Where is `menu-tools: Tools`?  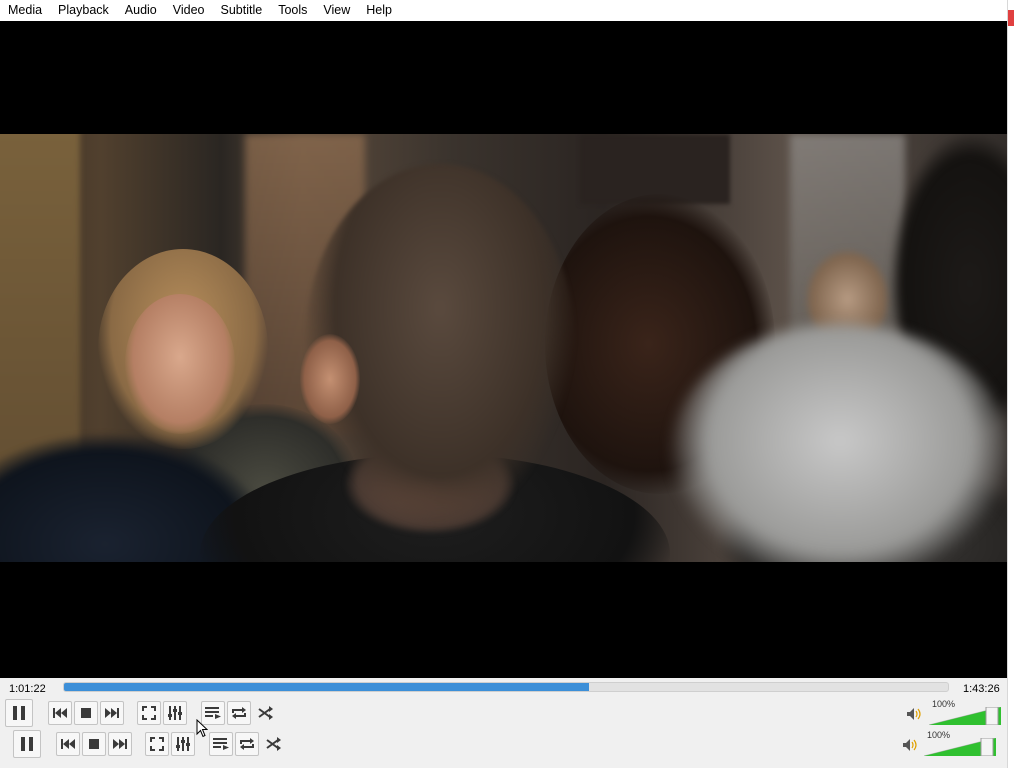
menu-tools: Tools is located at coordinates (292, 10).